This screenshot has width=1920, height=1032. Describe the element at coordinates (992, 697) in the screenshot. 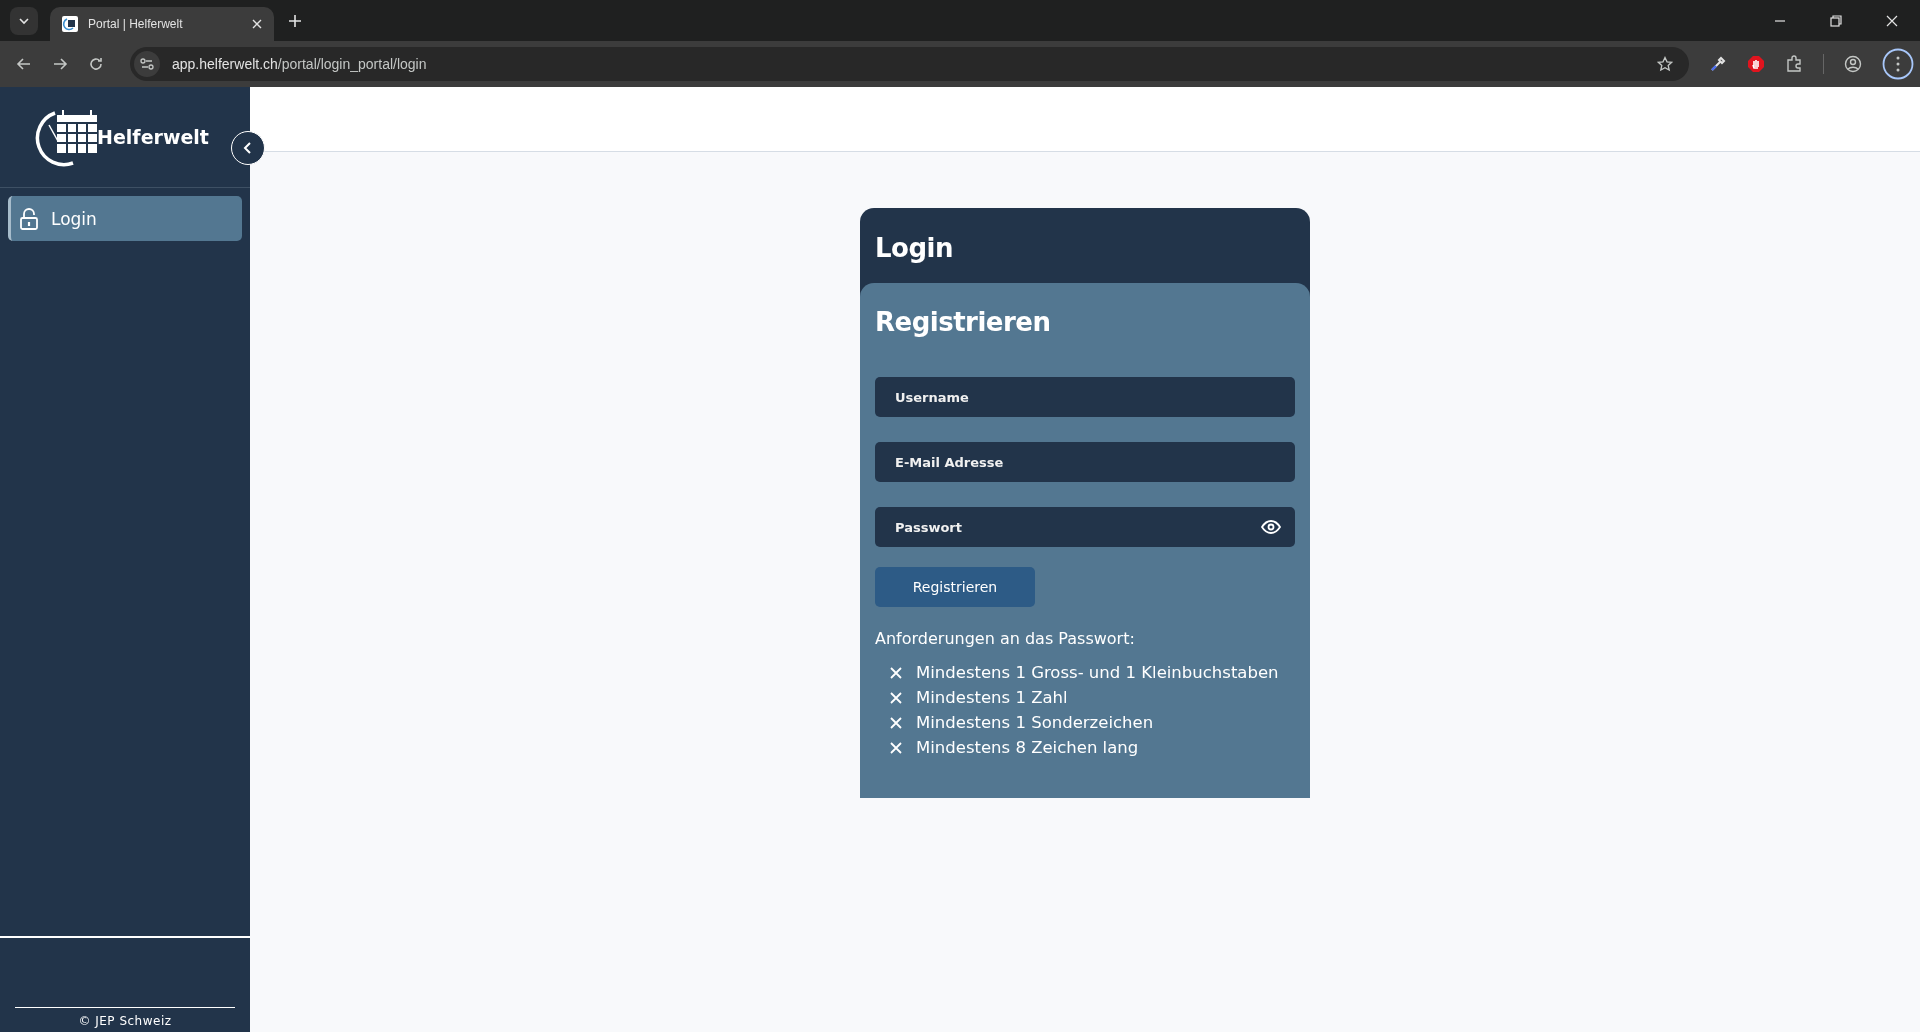

I see `requirement-text: Mindestens 1 Zahl` at that location.